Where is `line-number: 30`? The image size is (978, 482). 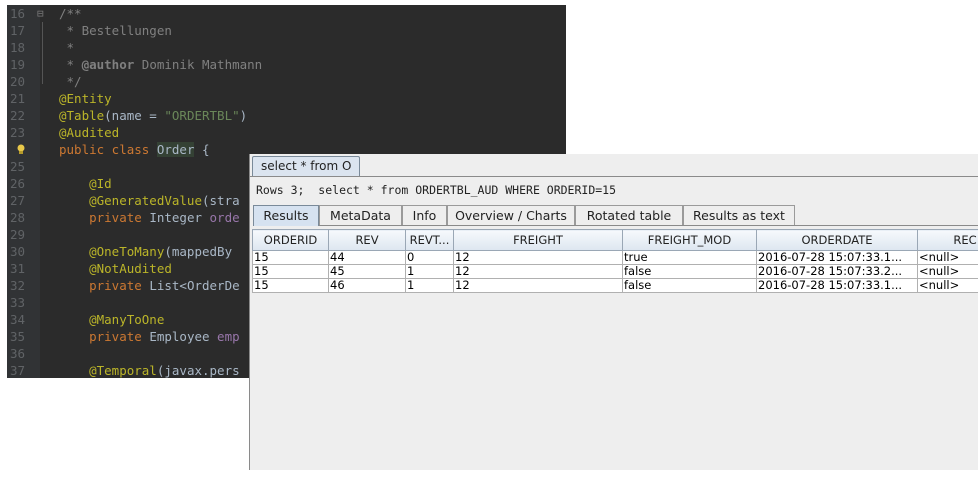 line-number: 30 is located at coordinates (18, 251).